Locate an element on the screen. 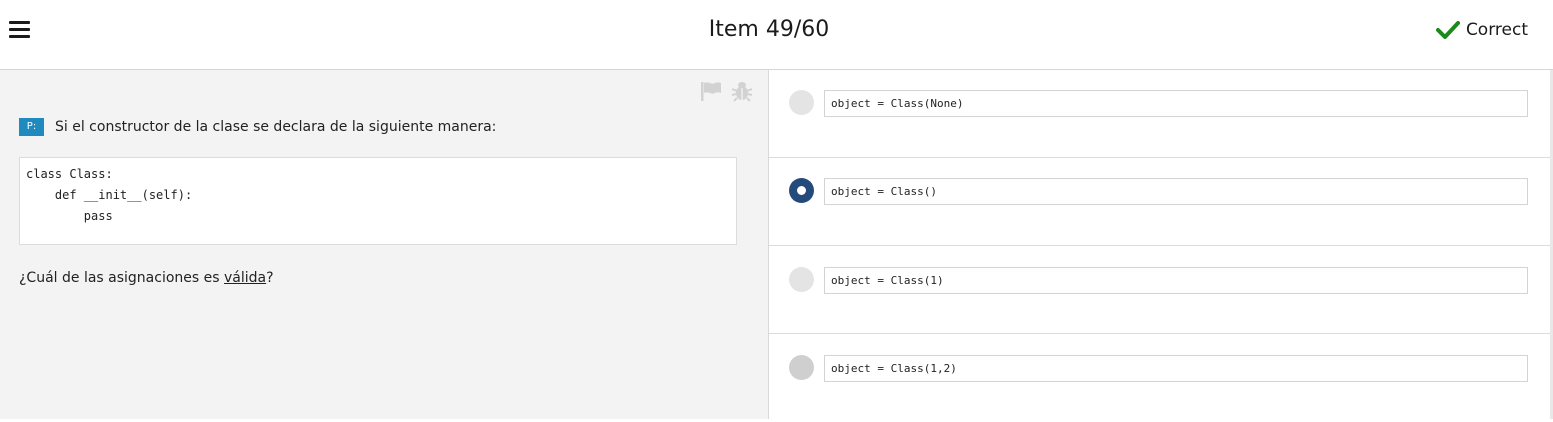  answer-option-3: object = Class(1) is located at coordinates (1159, 290).